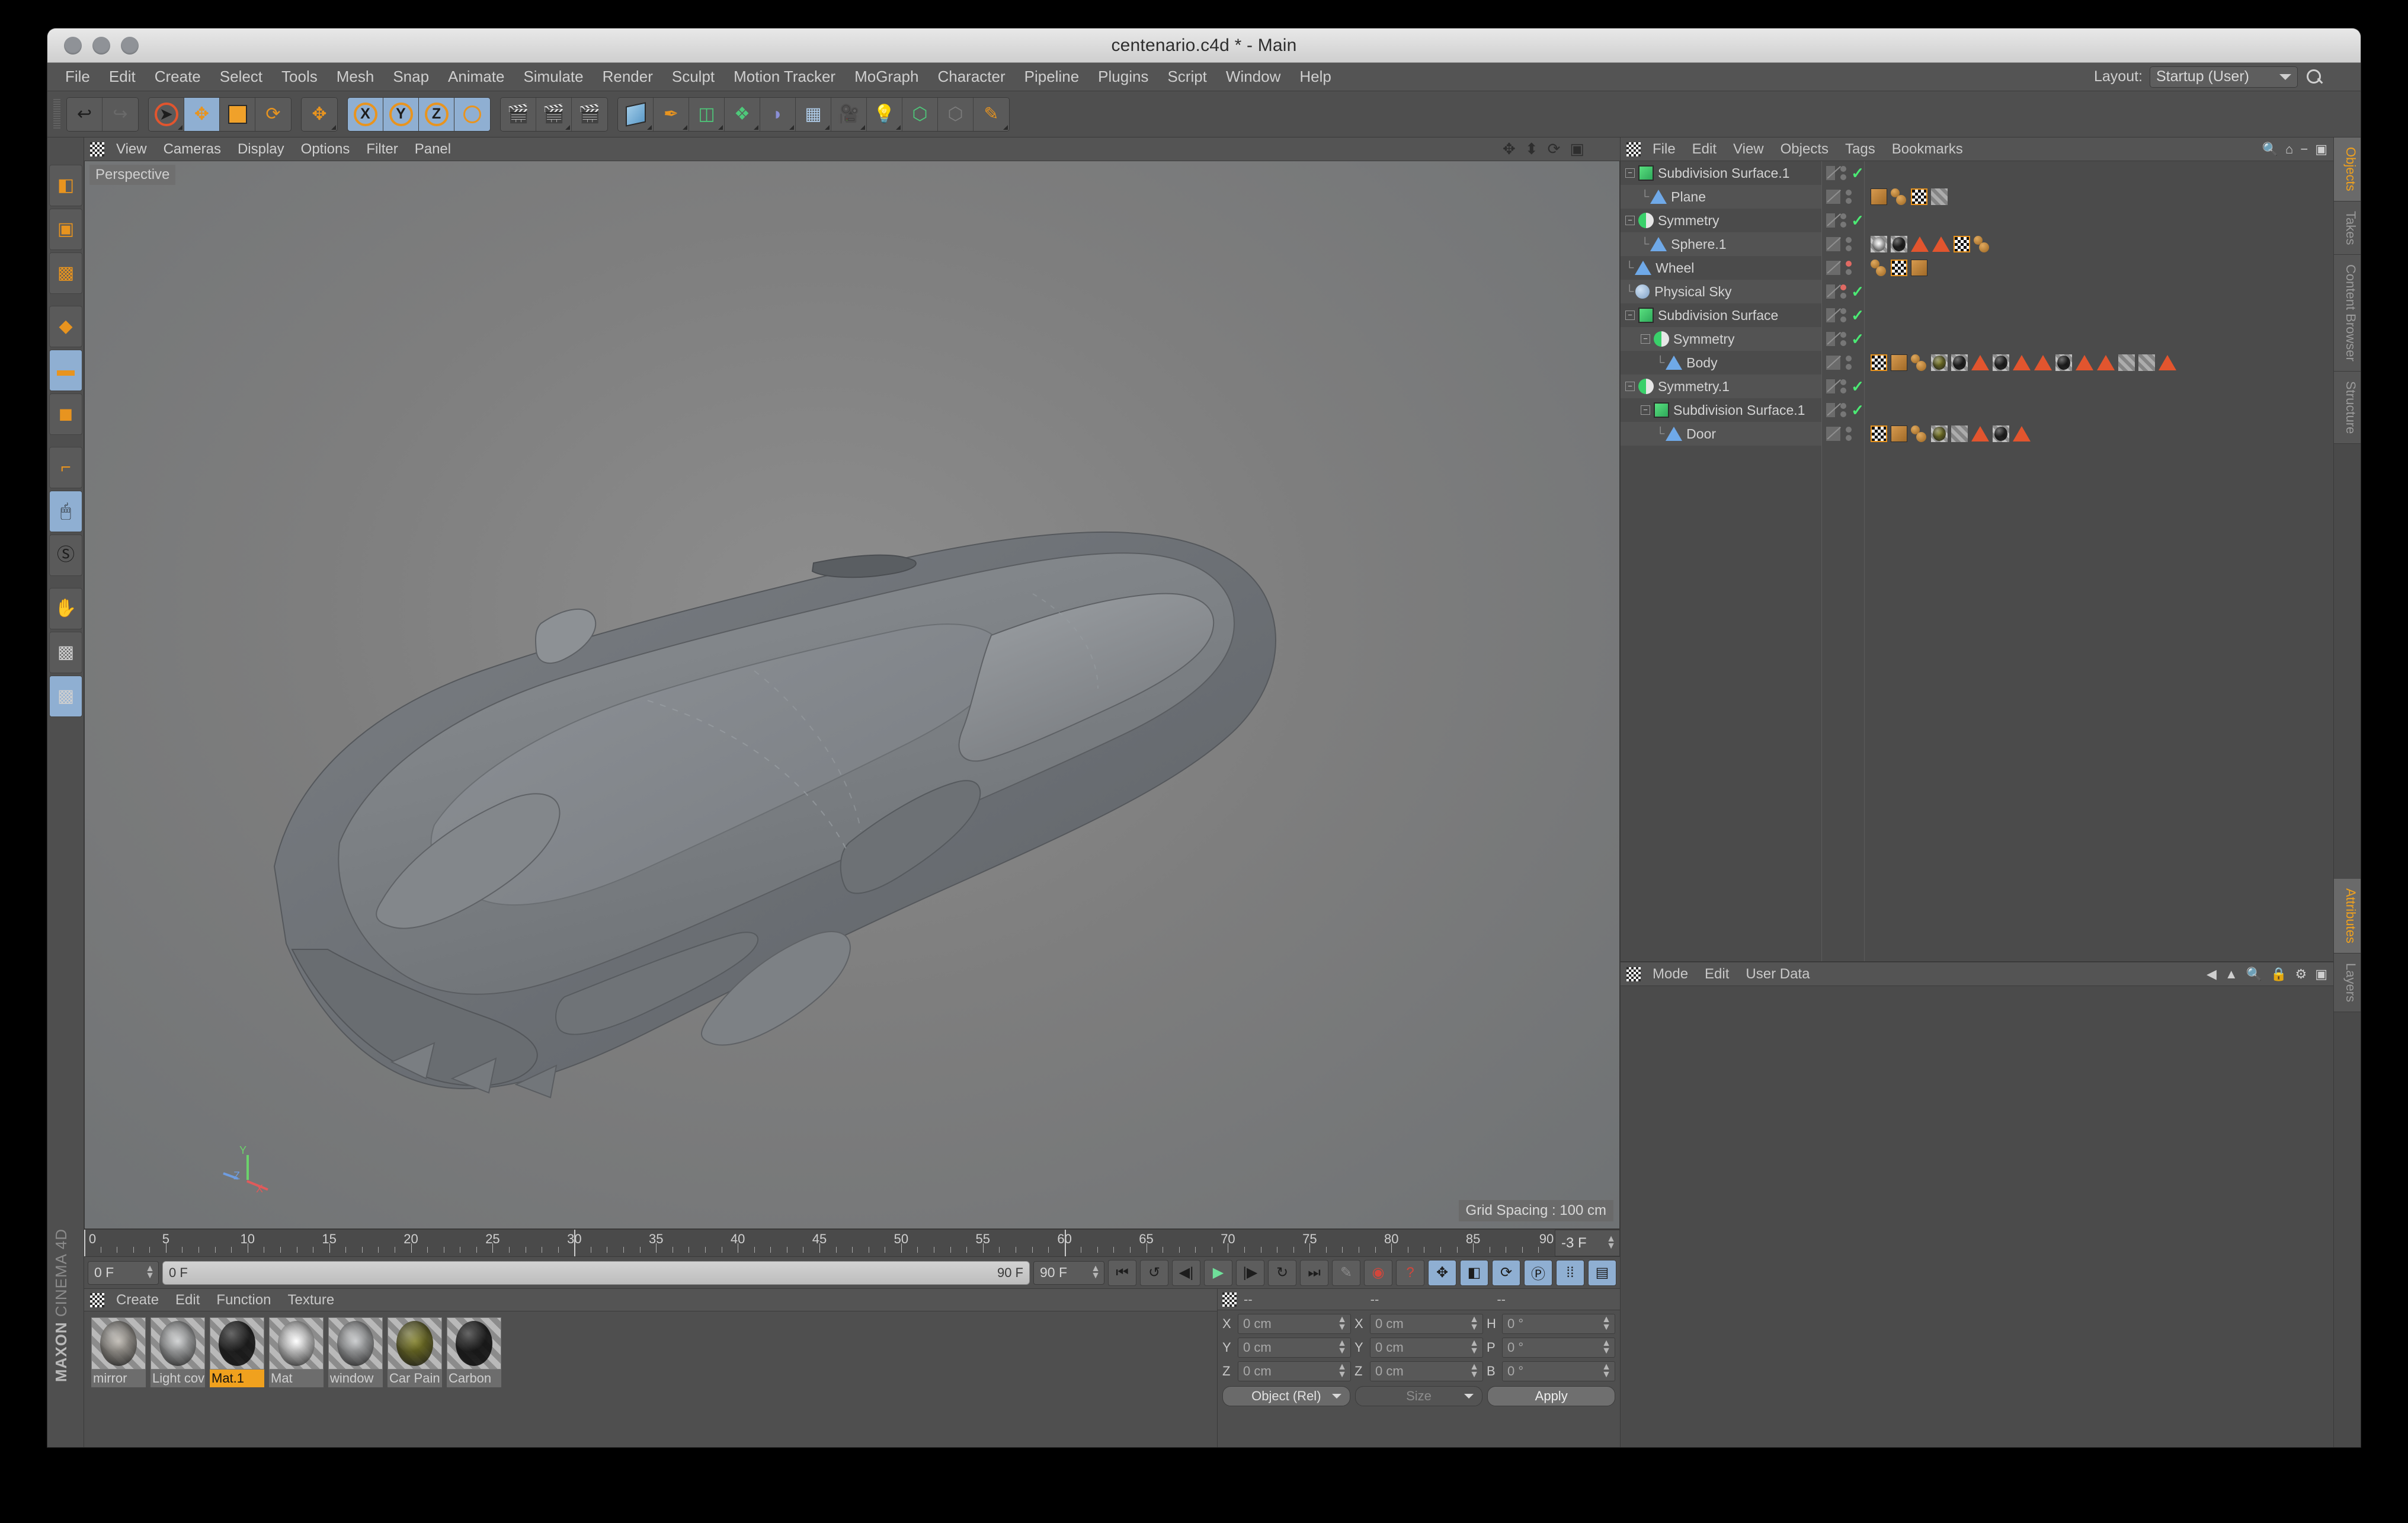  What do you see at coordinates (820, 1243) in the screenshot?
I see `timeline-ruler: 051015202530354045505560657075808590` at bounding box center [820, 1243].